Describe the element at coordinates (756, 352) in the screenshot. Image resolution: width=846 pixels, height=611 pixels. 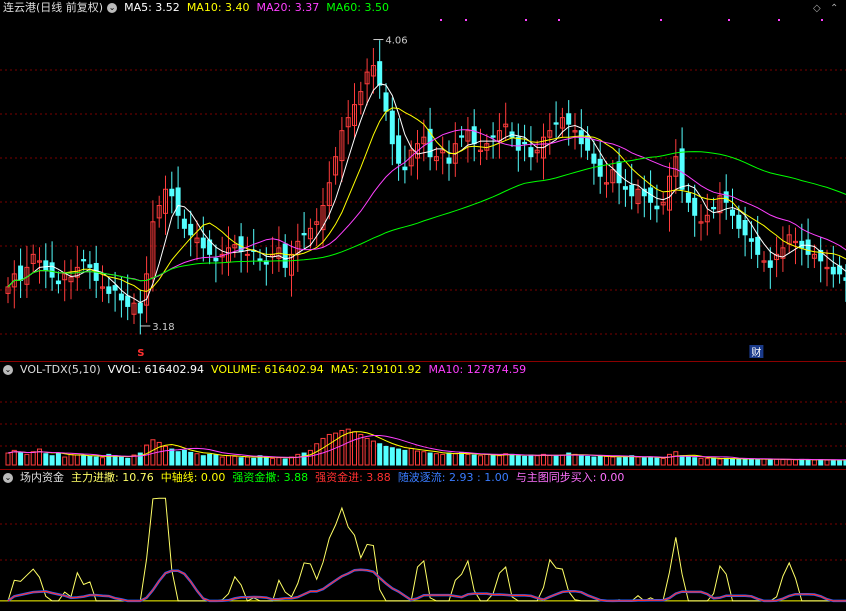
I see `finance-marker: 财` at that location.